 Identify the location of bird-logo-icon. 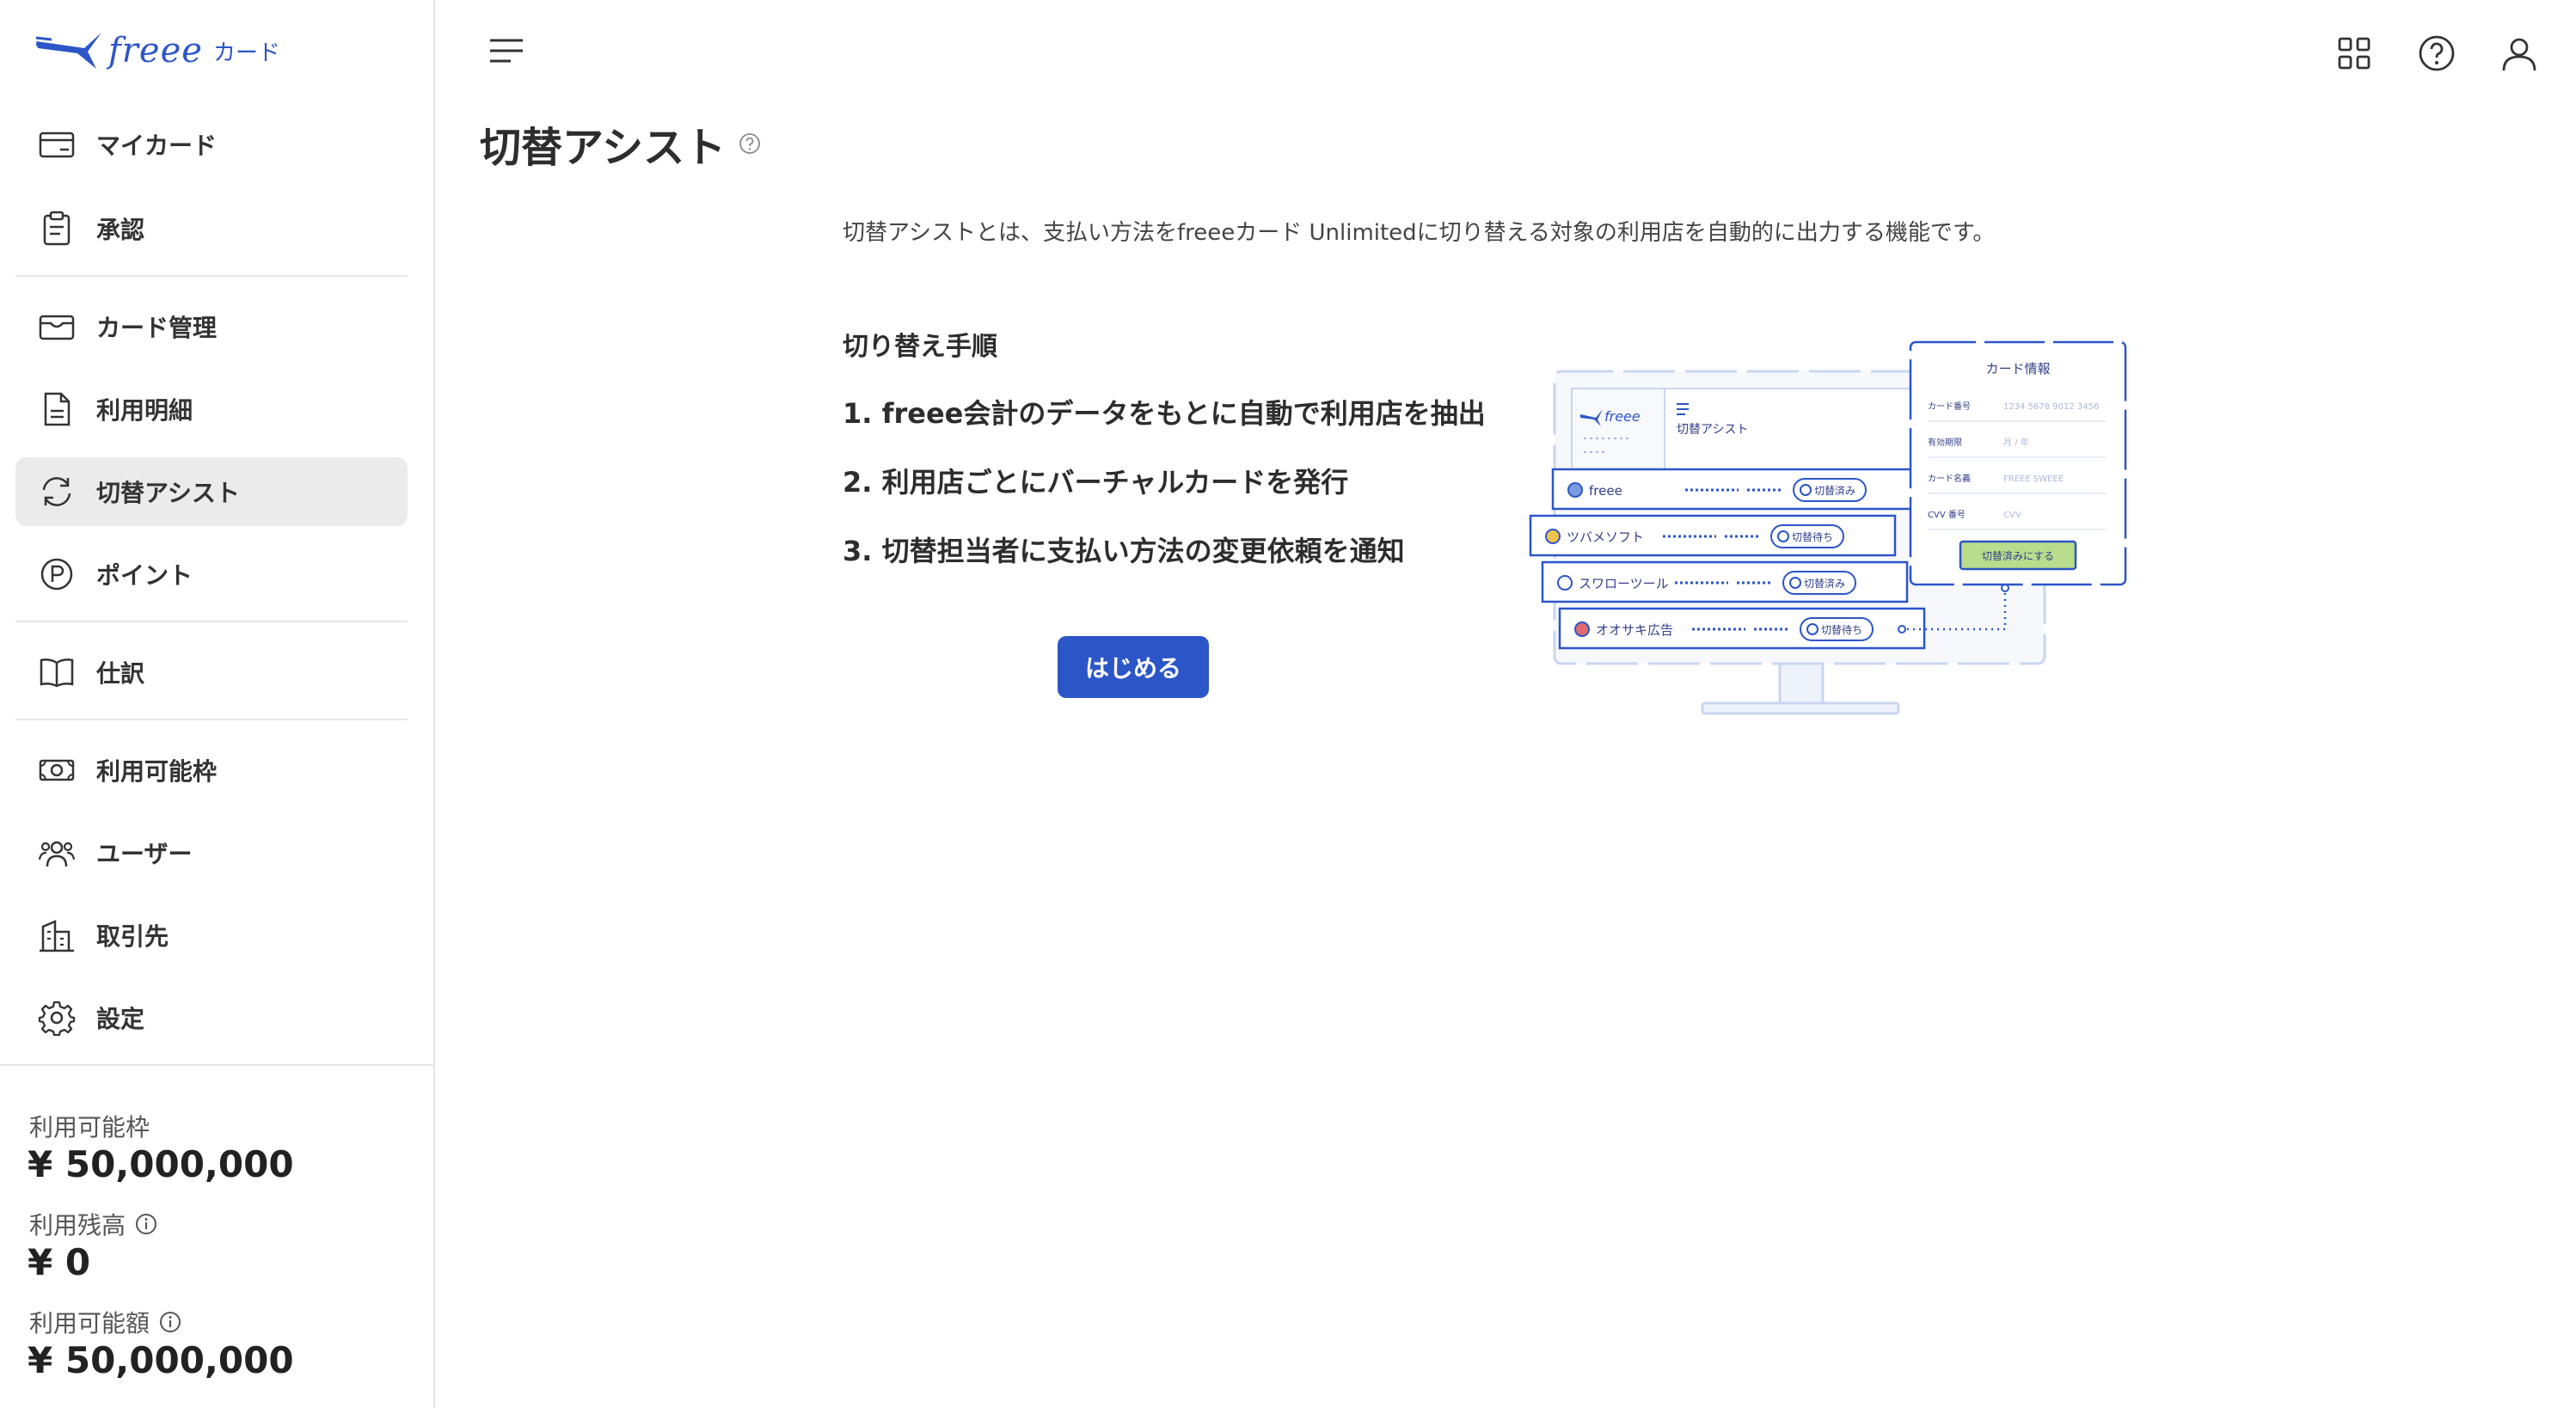
(68, 51).